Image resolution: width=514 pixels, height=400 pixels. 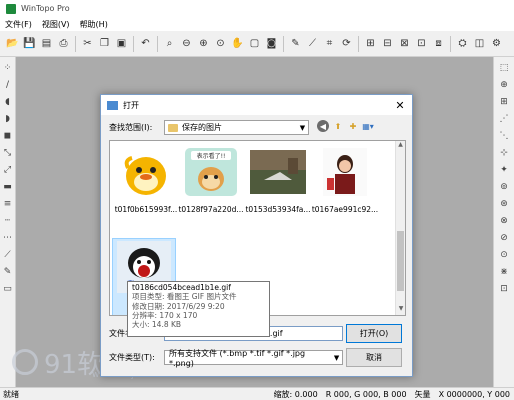 I want to click on scroll-thumb, so click(x=400, y=261).